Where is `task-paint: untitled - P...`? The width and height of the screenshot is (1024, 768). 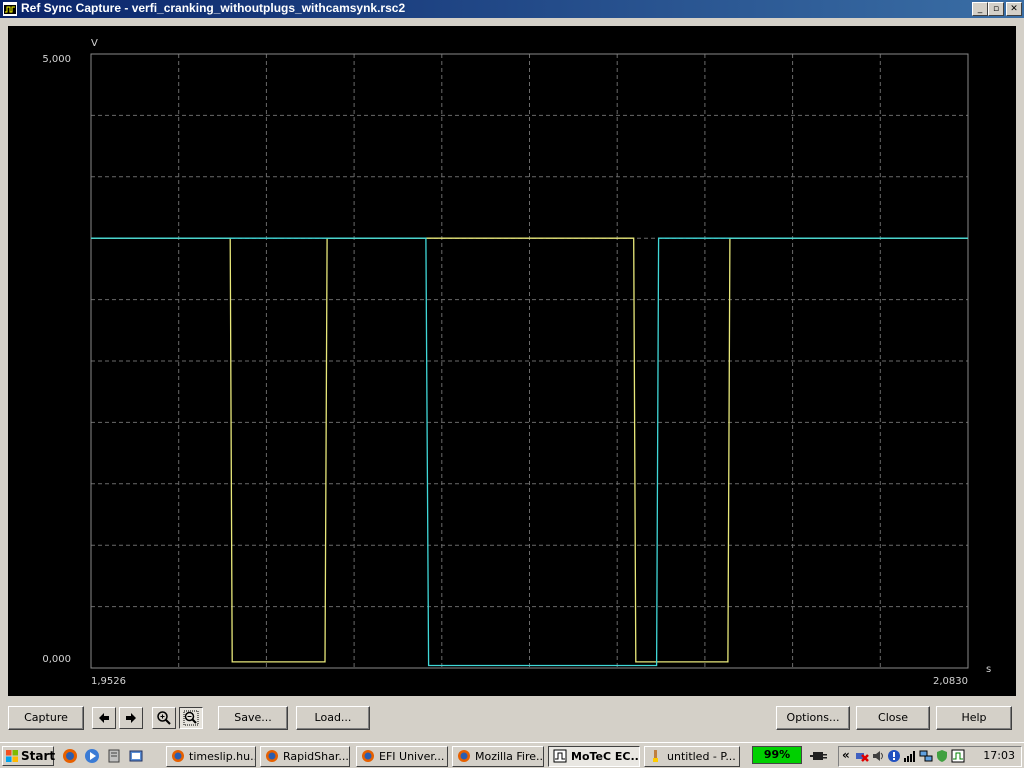 task-paint: untitled - P... is located at coordinates (692, 756).